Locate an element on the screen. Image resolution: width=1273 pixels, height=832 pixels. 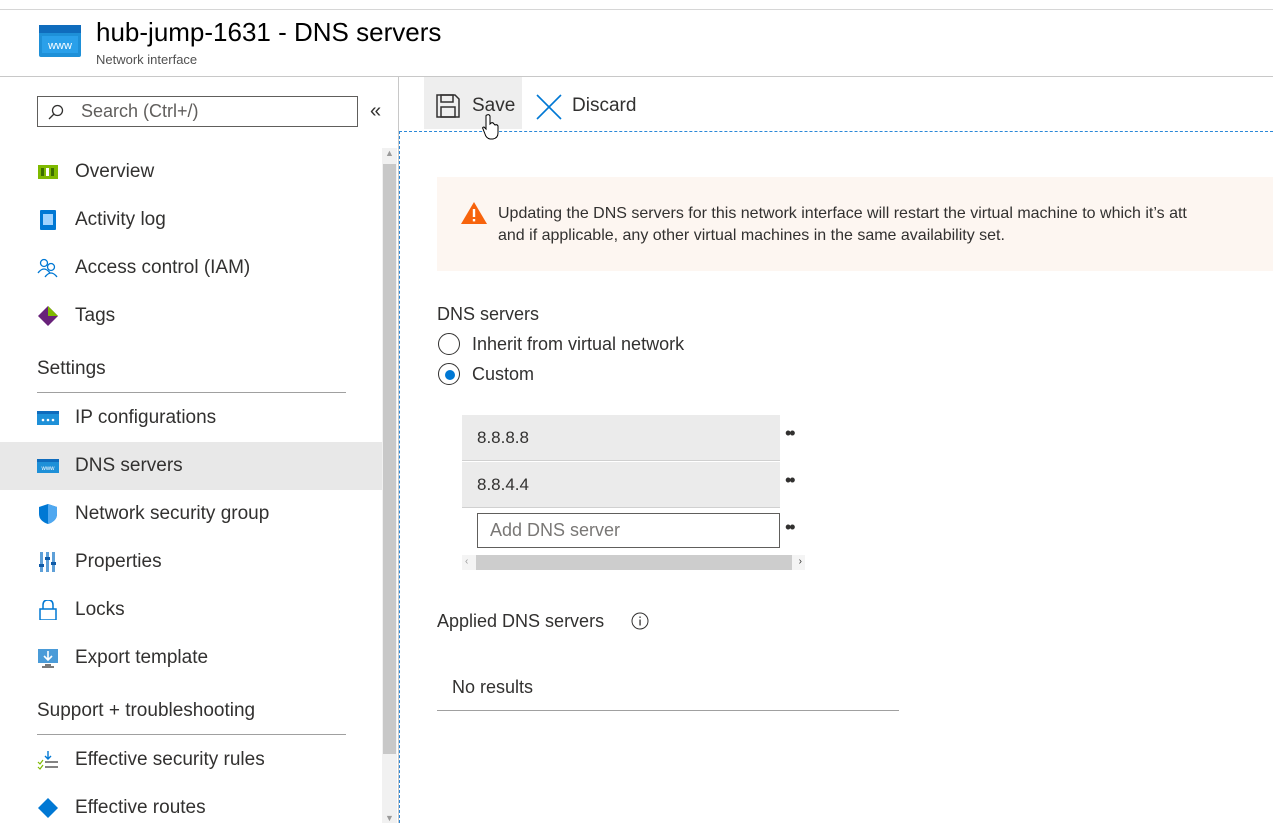
sidebar-item-locks: Locks is located at coordinates (191, 610).